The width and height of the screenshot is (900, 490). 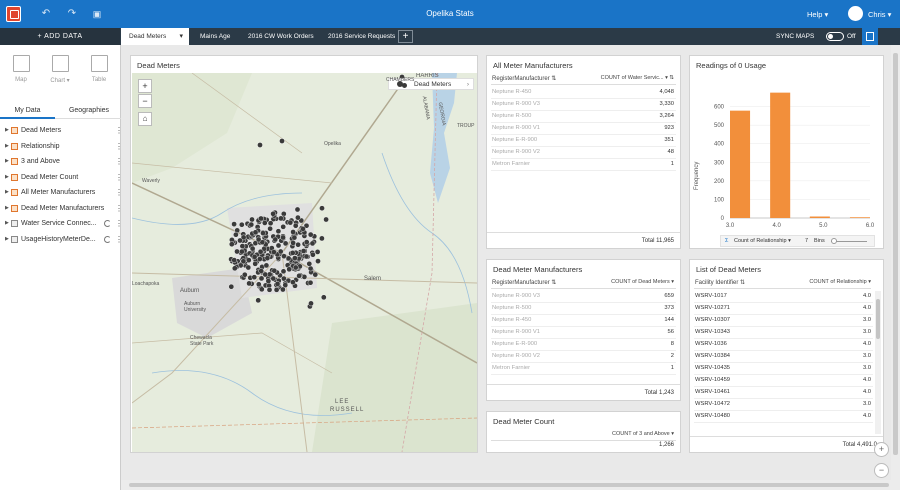 What do you see at coordinates (583, 105) in the screenshot?
I see `table-row: Neptune R-900 V3 3,330` at bounding box center [583, 105].